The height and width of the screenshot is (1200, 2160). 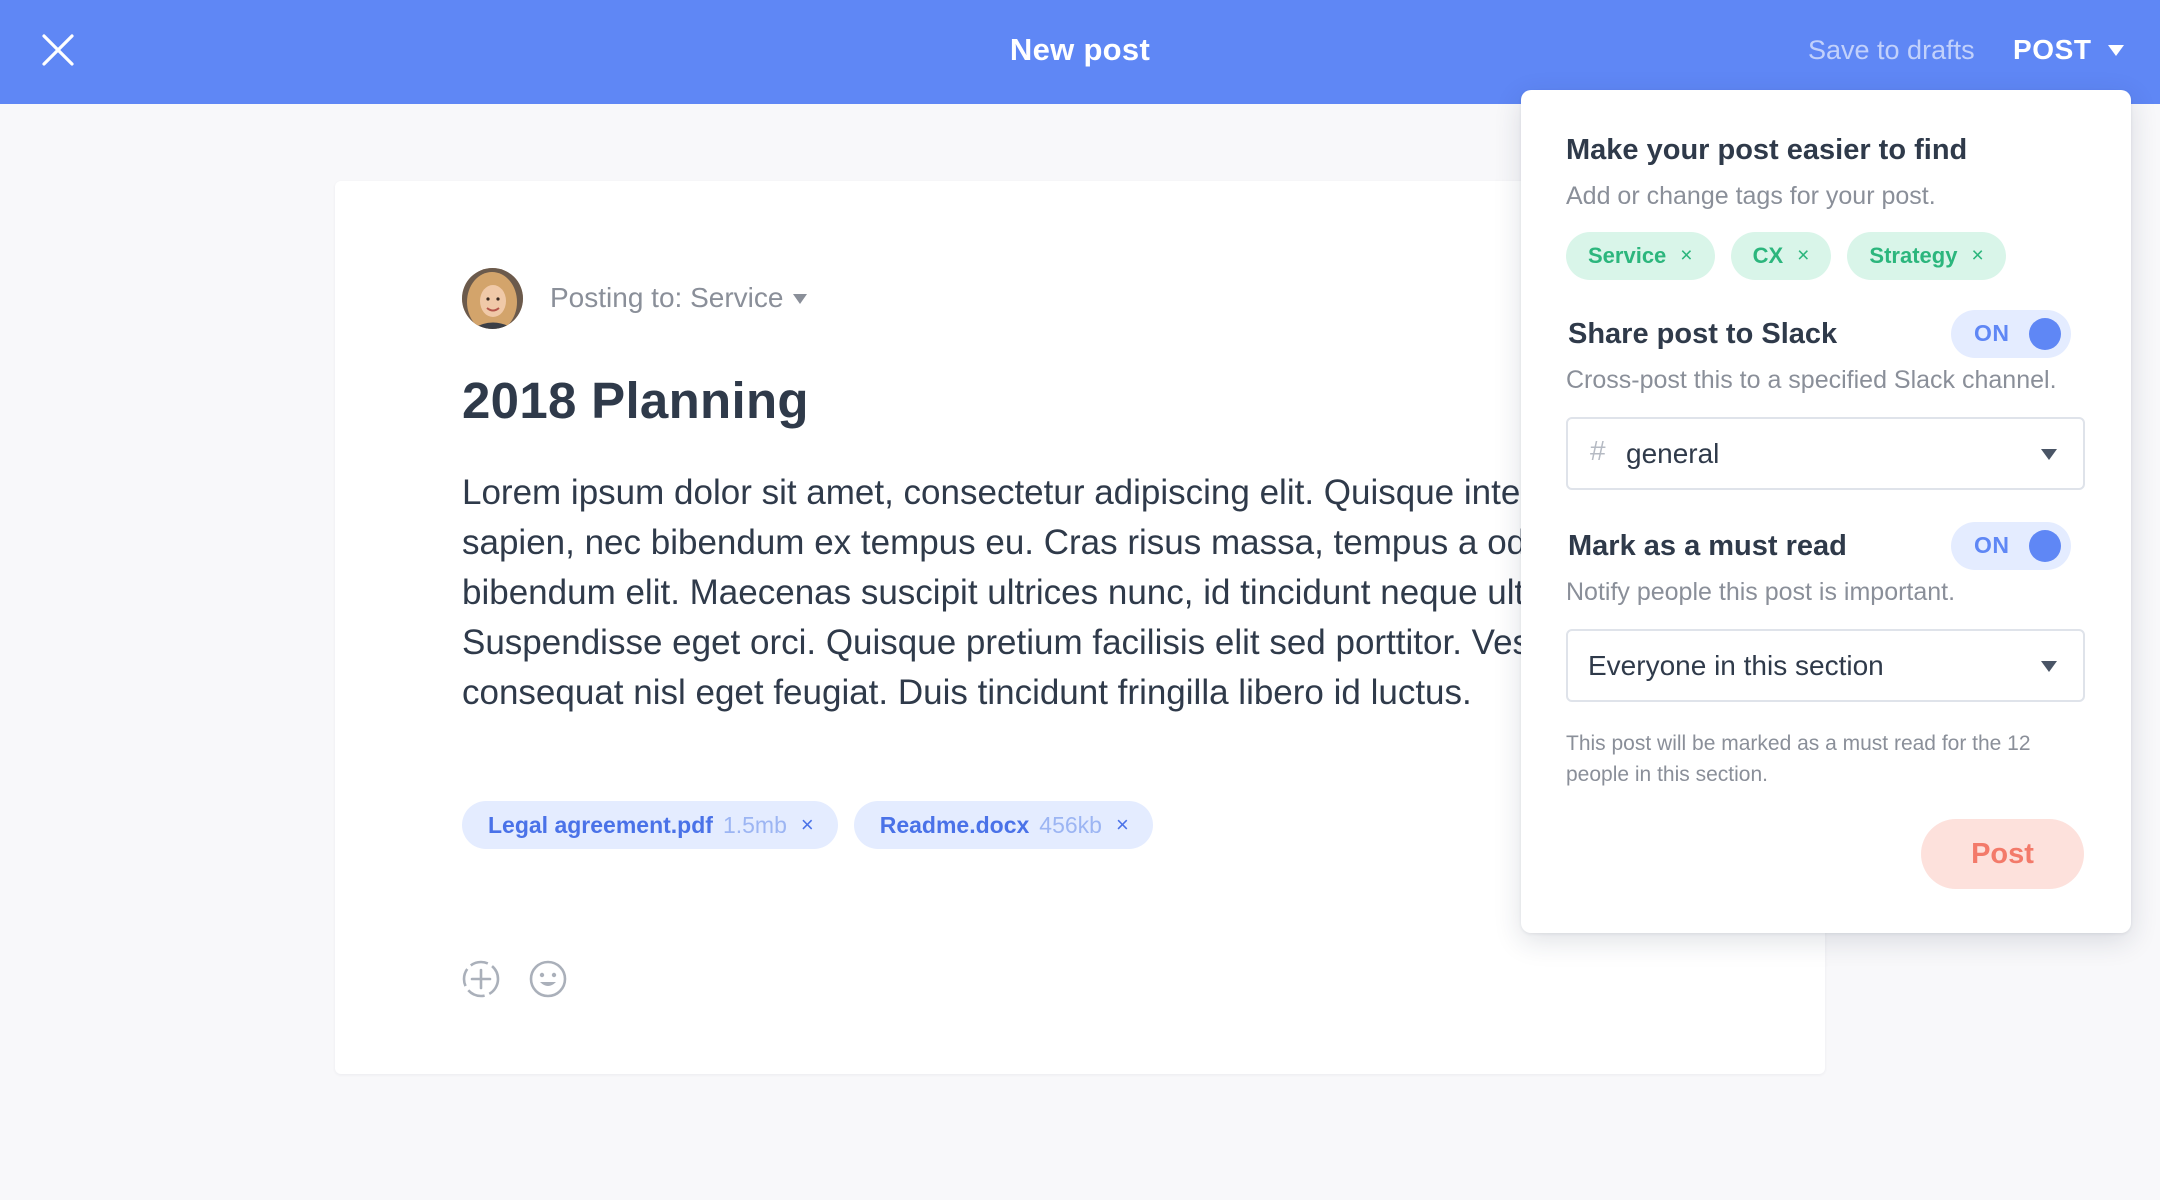 What do you see at coordinates (1673, 453) in the screenshot?
I see `slack-channel-value: general` at bounding box center [1673, 453].